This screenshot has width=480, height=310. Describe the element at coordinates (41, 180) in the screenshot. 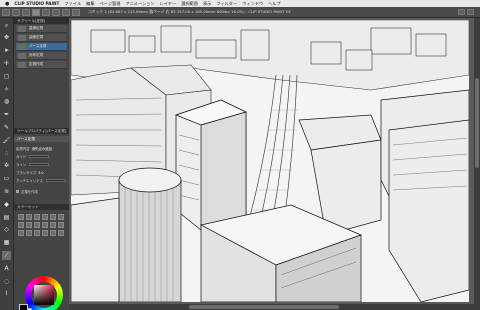

I see `prop-antialias: アンチエイリアス` at that location.